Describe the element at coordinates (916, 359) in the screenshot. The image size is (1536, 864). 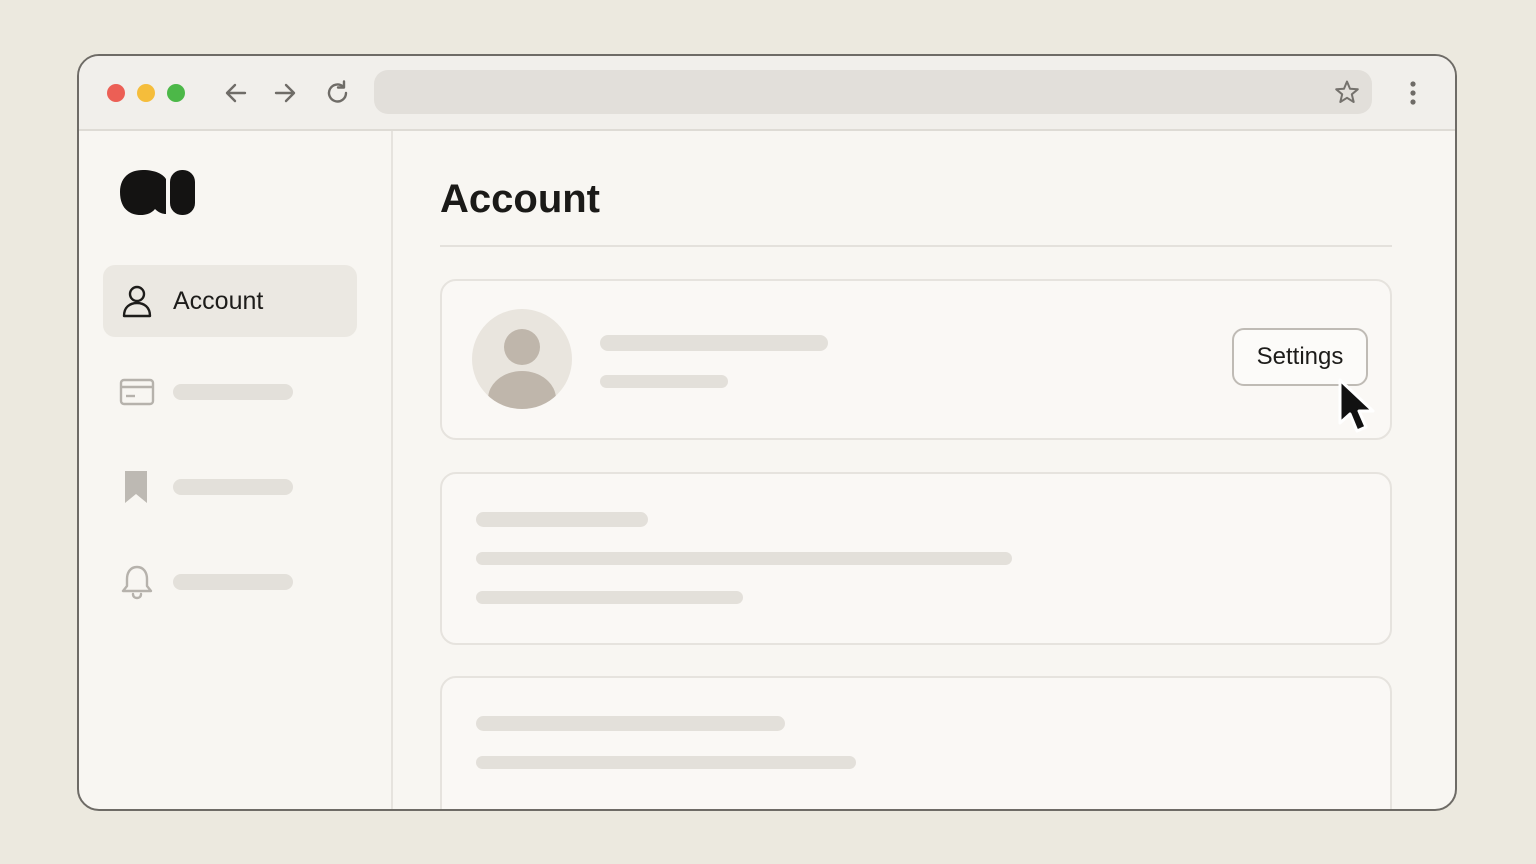
I see `profile-card: Settings` at that location.